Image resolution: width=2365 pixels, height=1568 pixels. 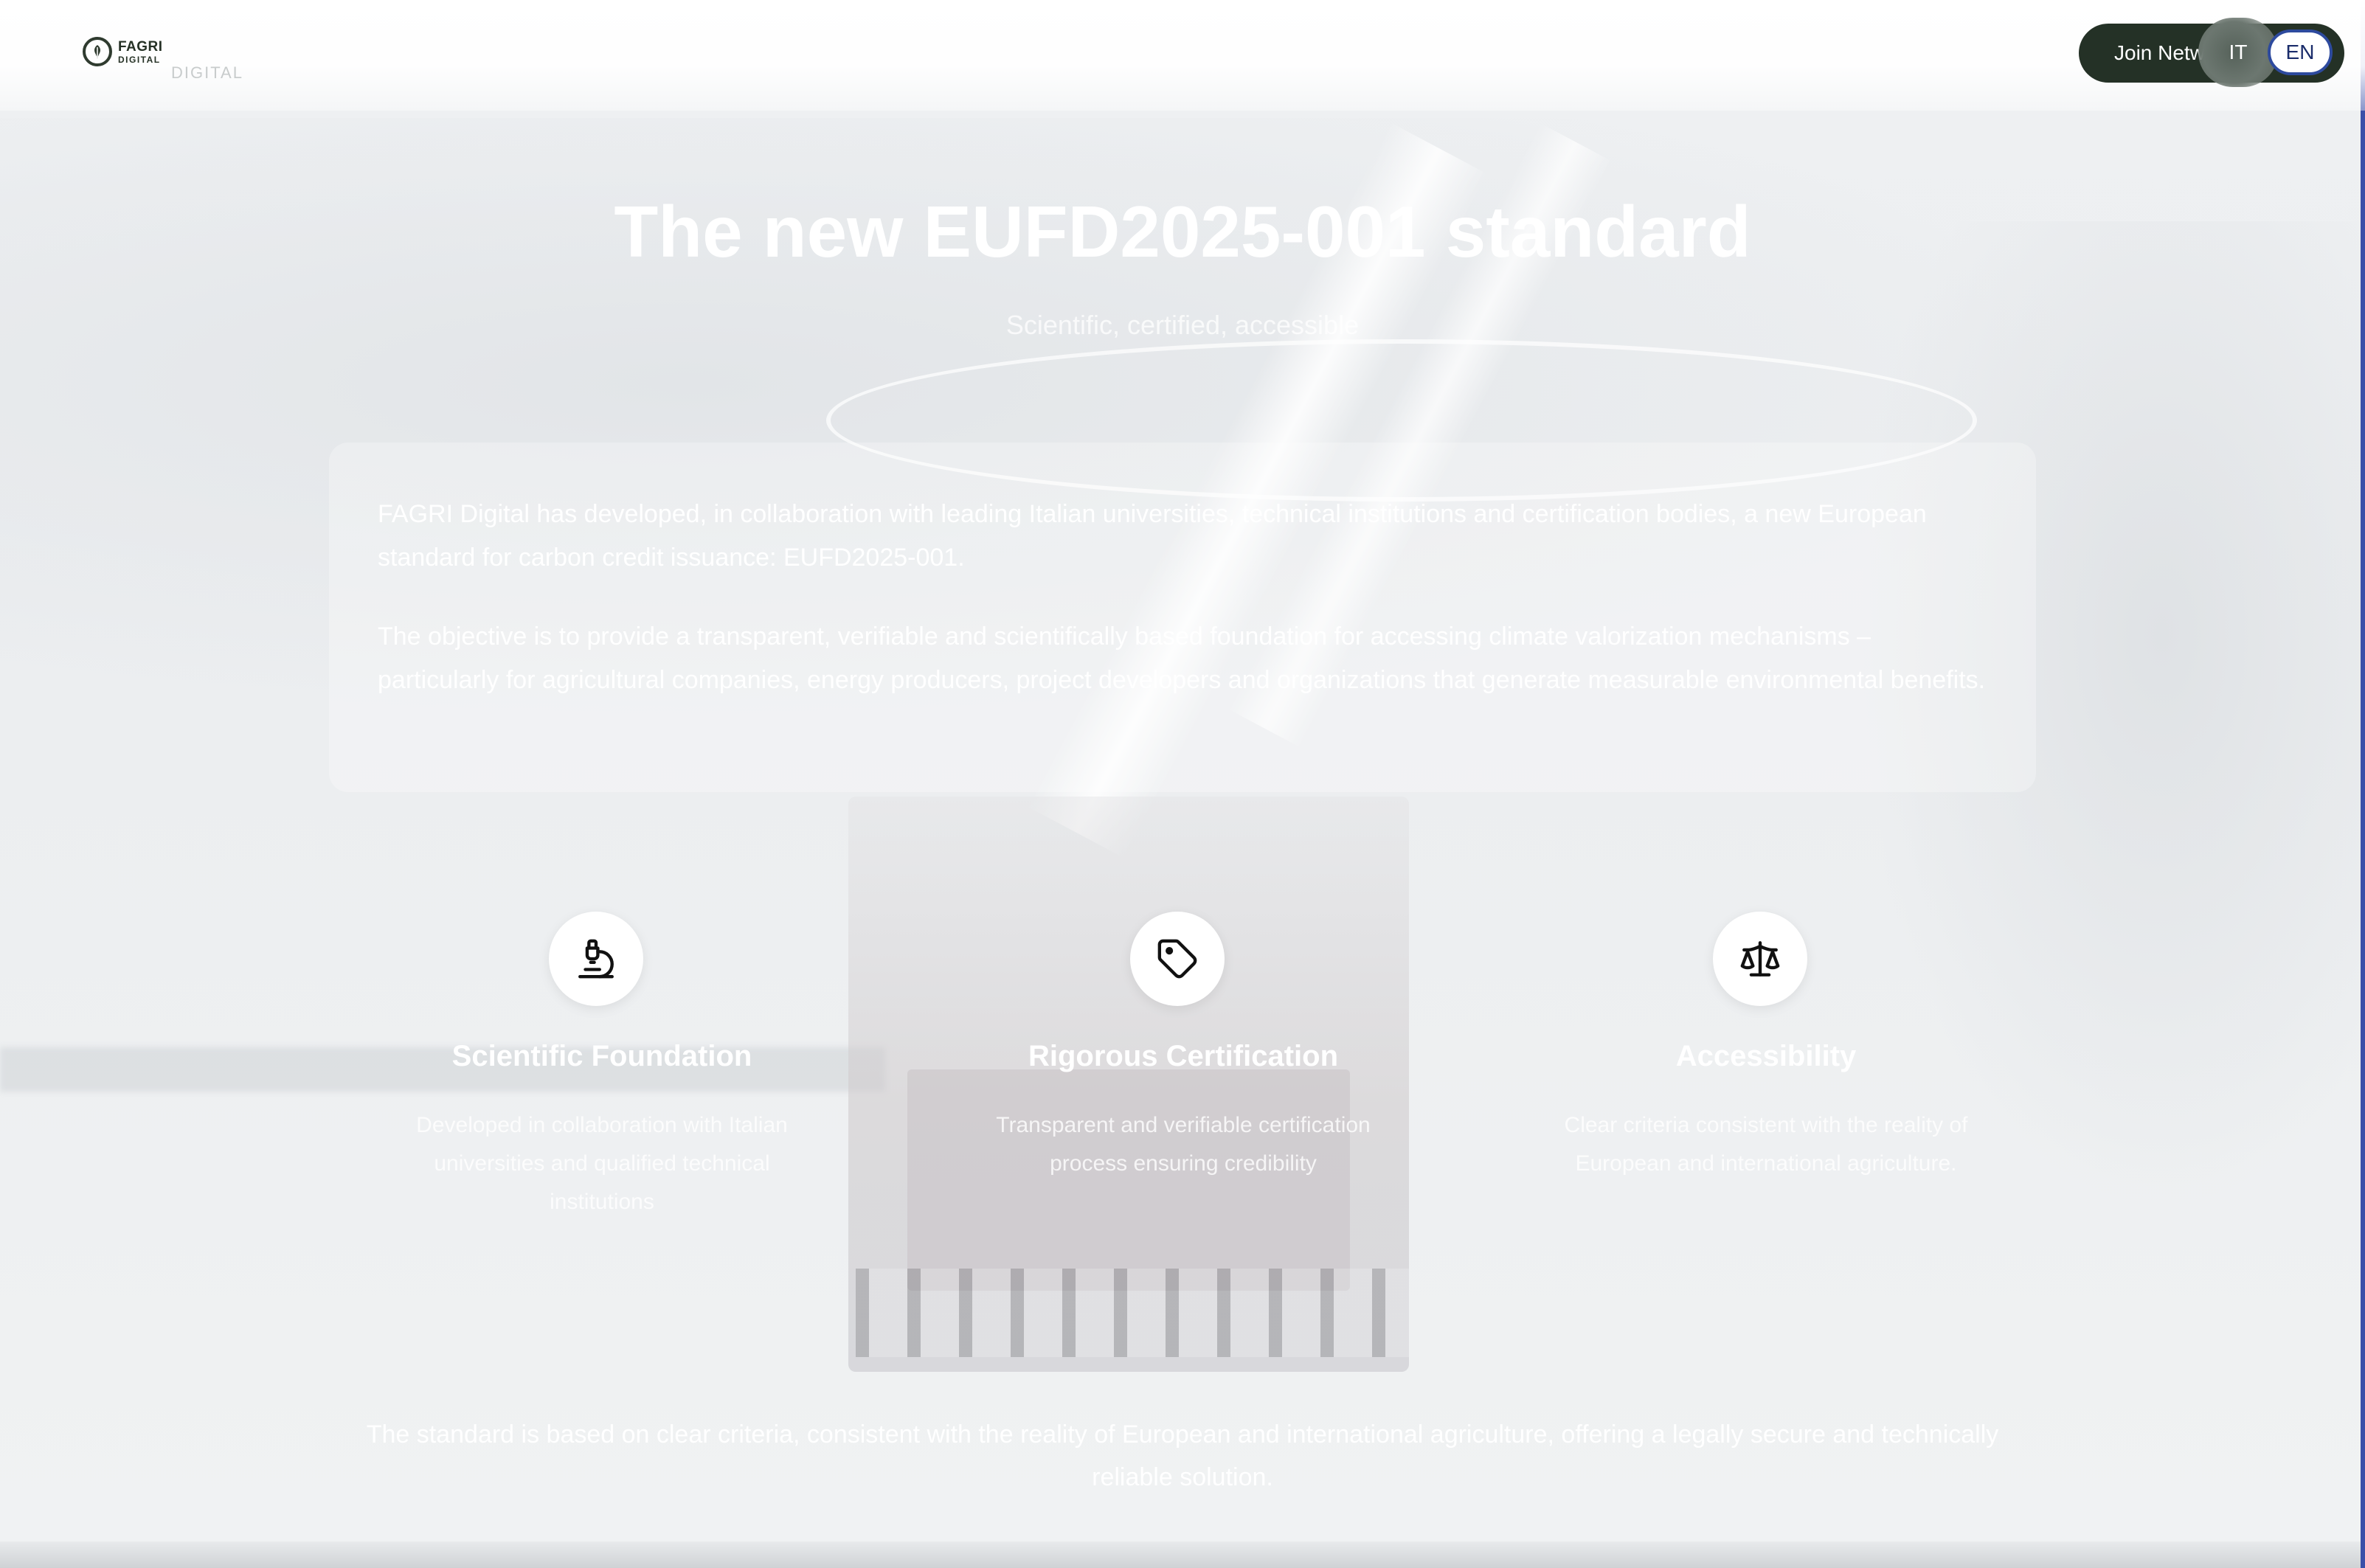 I want to click on logo-line-2: DIGITAL, so click(x=139, y=59).